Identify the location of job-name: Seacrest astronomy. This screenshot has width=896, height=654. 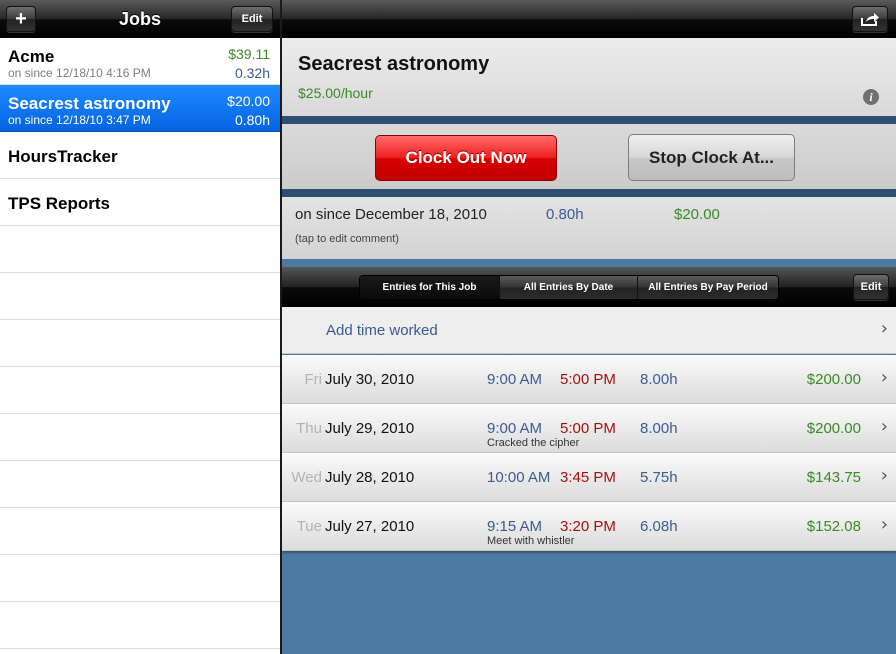
(89, 103).